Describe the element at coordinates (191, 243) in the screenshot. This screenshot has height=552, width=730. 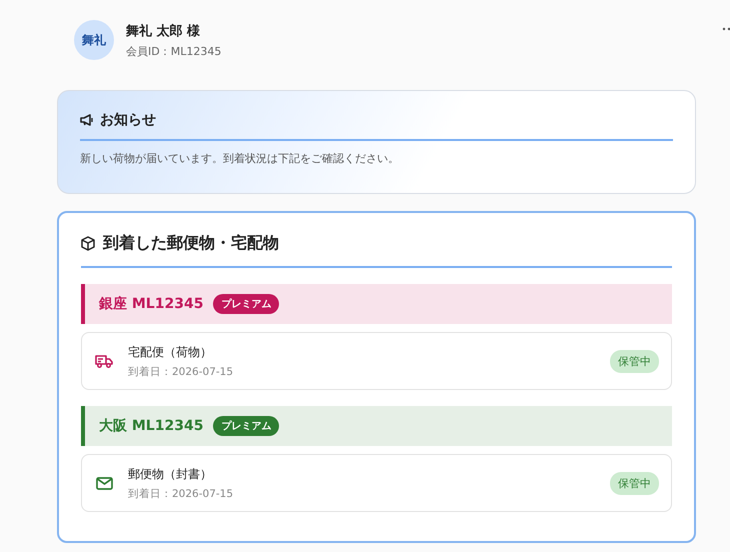
I see `section-title: 到着した郵便物・宅配物` at that location.